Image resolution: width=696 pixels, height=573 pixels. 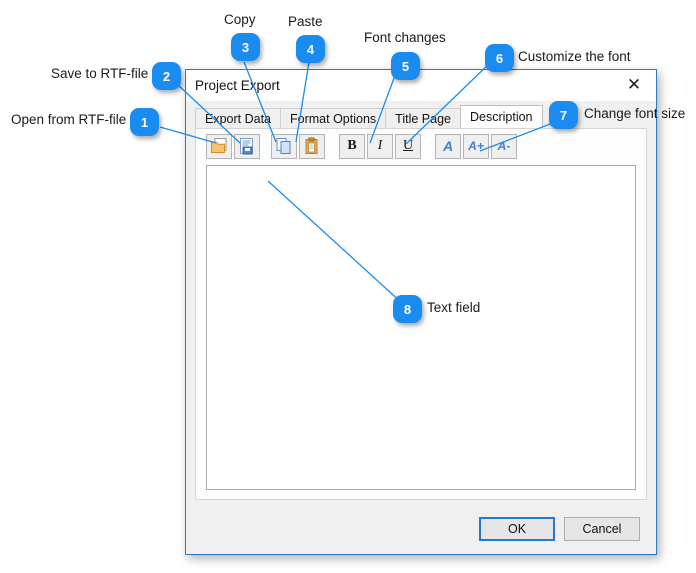 I want to click on italic-button: I, so click(x=380, y=146).